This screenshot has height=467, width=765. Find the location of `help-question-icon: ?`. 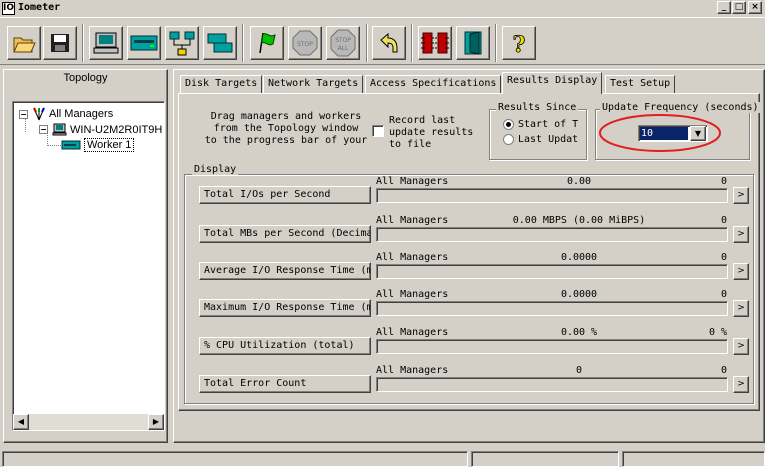

help-question-icon: ? is located at coordinates (519, 44).